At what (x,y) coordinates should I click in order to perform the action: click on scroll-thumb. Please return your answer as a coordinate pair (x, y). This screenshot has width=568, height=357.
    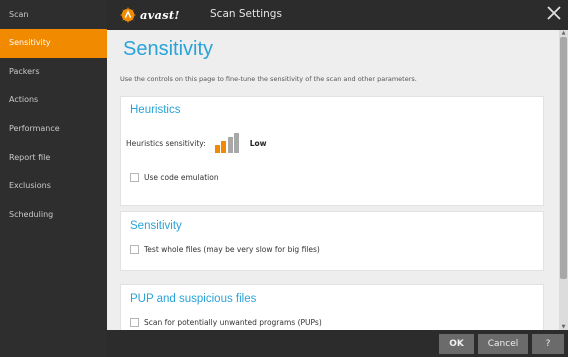
    Looking at the image, I should click on (563, 158).